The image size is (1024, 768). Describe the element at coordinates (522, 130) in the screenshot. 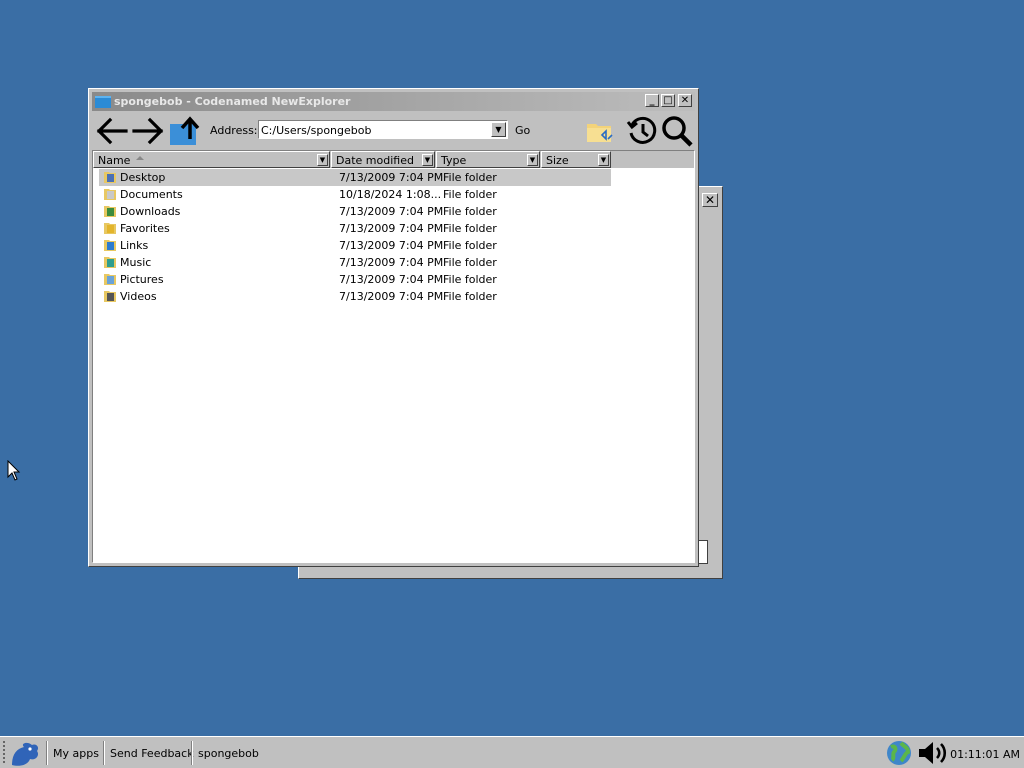

I see `go-button: Go` at that location.